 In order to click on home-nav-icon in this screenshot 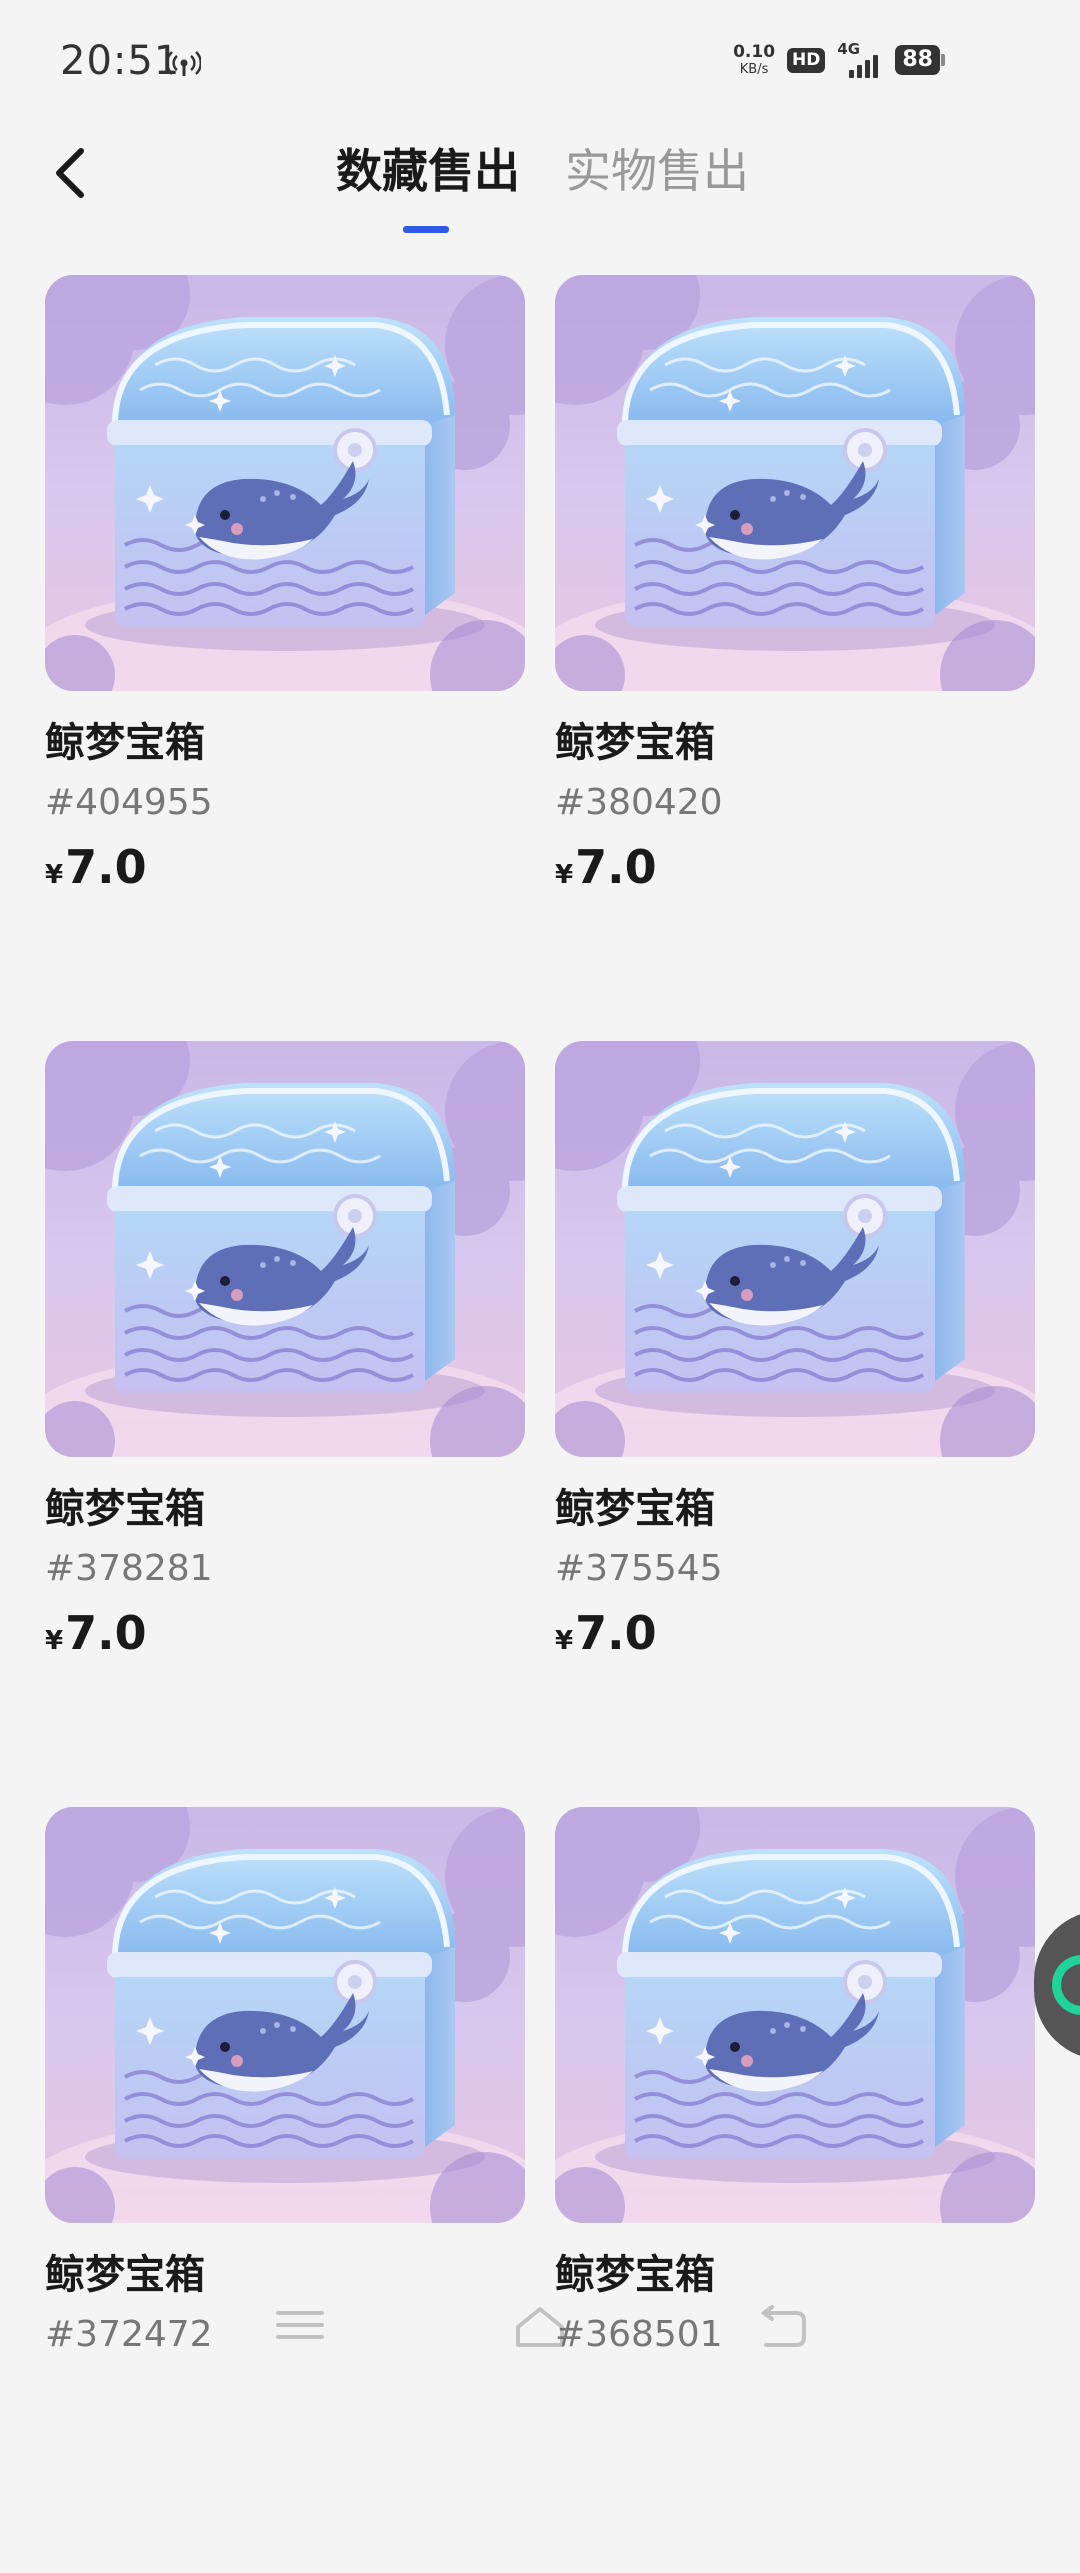, I will do `click(540, 2327)`.